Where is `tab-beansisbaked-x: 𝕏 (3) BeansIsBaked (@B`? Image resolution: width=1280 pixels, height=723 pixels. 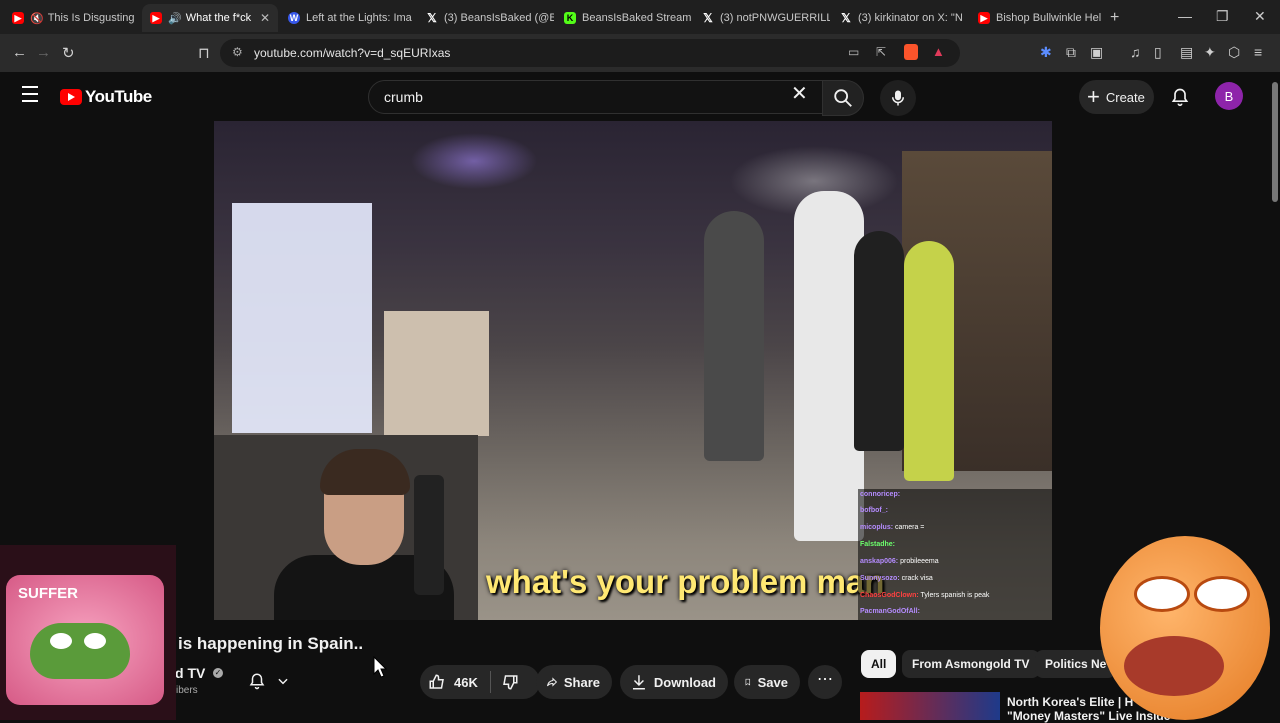 tab-beansisbaked-x: 𝕏 (3) BeansIsBaked (@B is located at coordinates (486, 18).